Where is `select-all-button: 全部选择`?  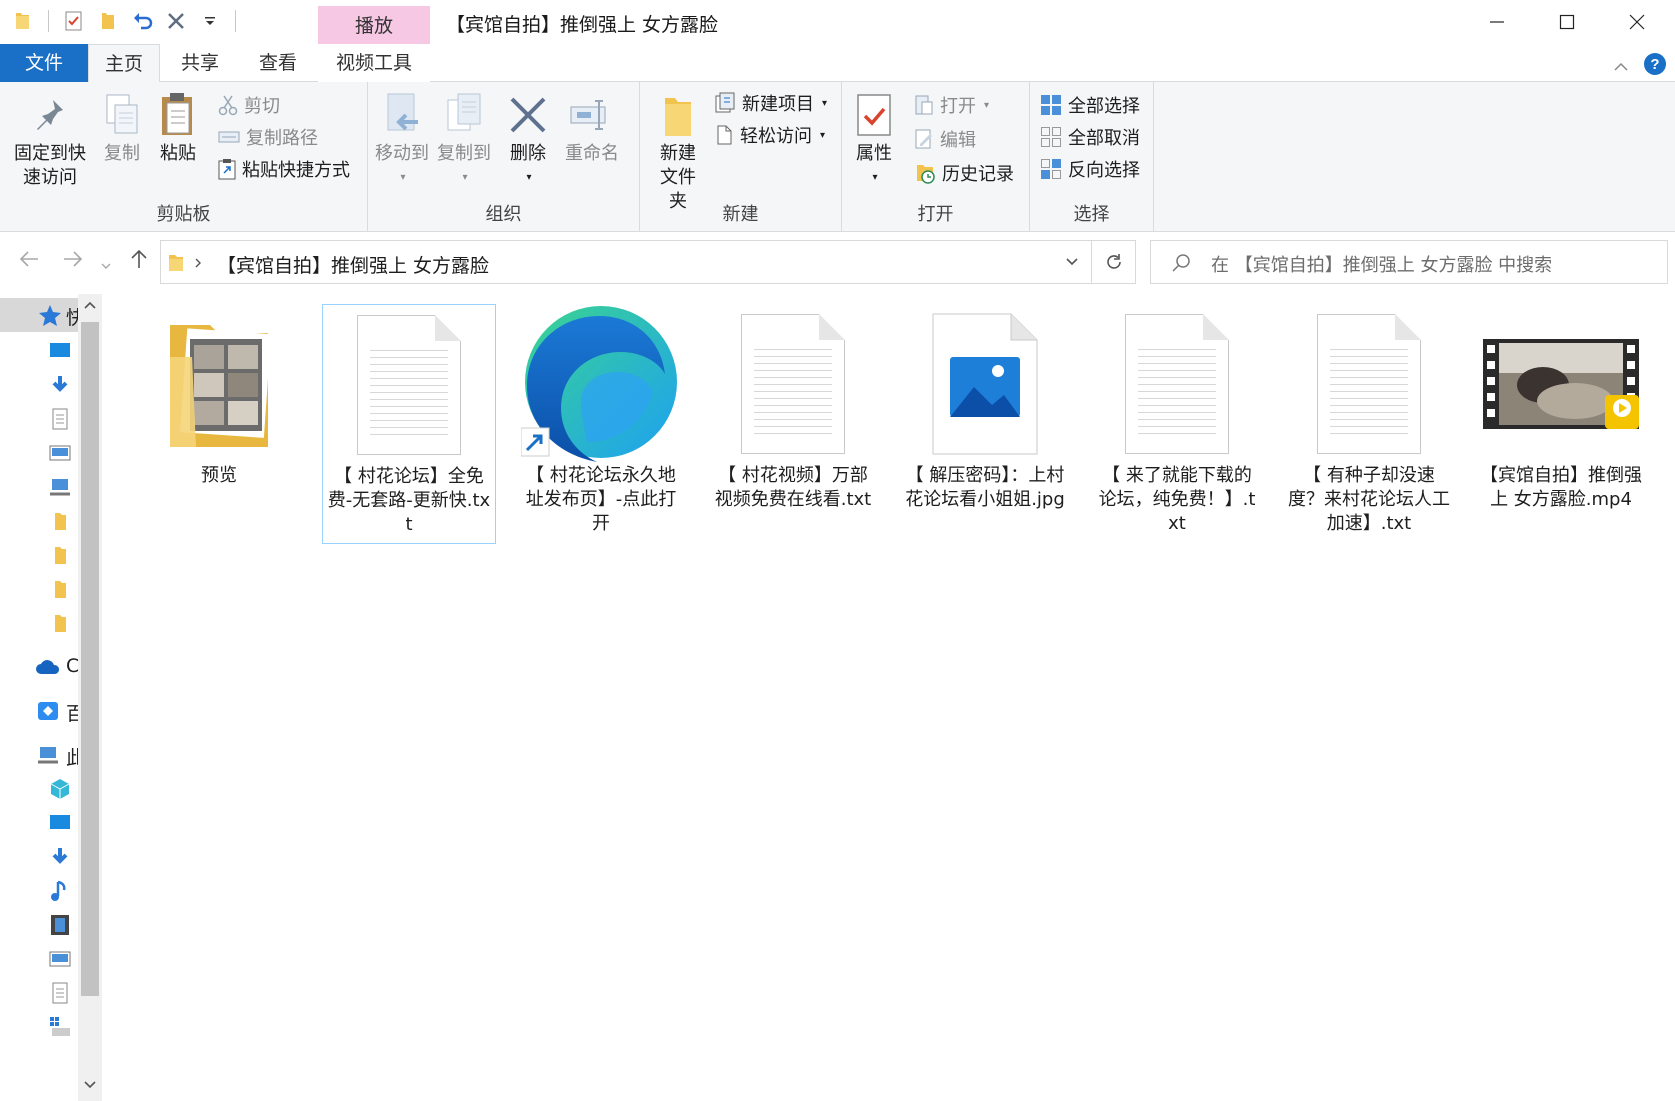 select-all-button: 全部选择 is located at coordinates (1090, 105).